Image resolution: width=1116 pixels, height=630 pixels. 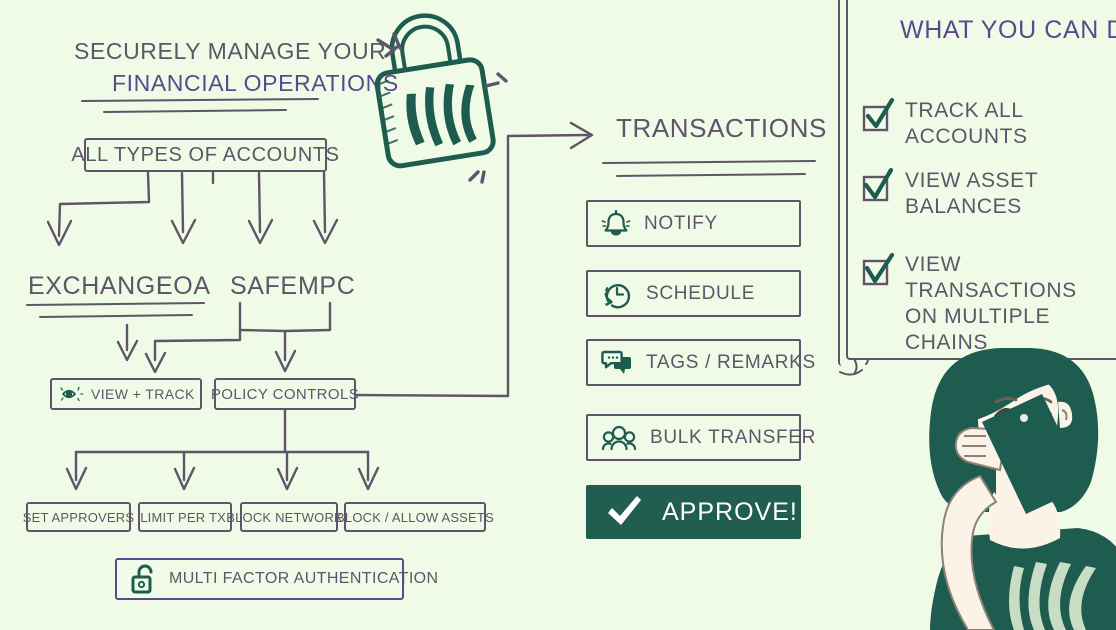 What do you see at coordinates (733, 437) in the screenshot?
I see `action-label: BULK TRANSFER` at bounding box center [733, 437].